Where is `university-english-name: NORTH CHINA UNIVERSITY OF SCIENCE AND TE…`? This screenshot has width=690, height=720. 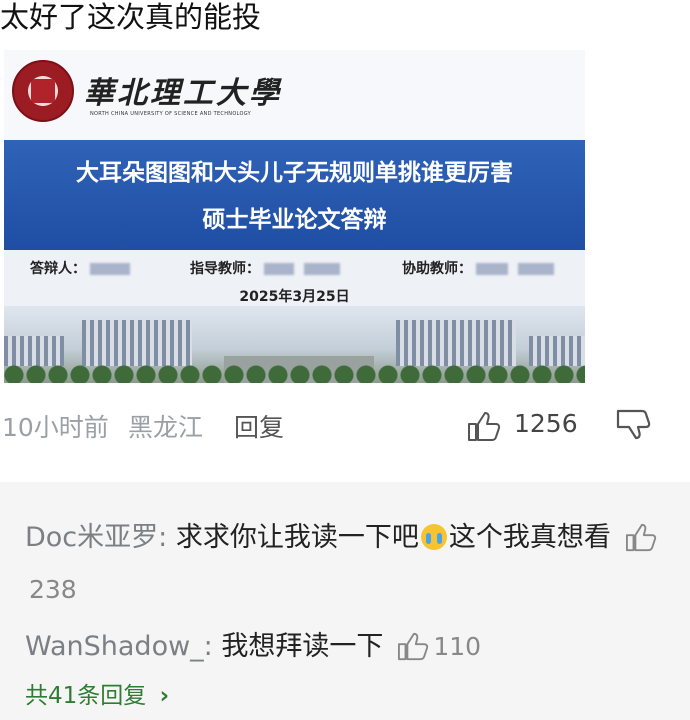
university-english-name: NORTH CHINA UNIVERSITY OF SCIENCE AND TE… is located at coordinates (170, 114).